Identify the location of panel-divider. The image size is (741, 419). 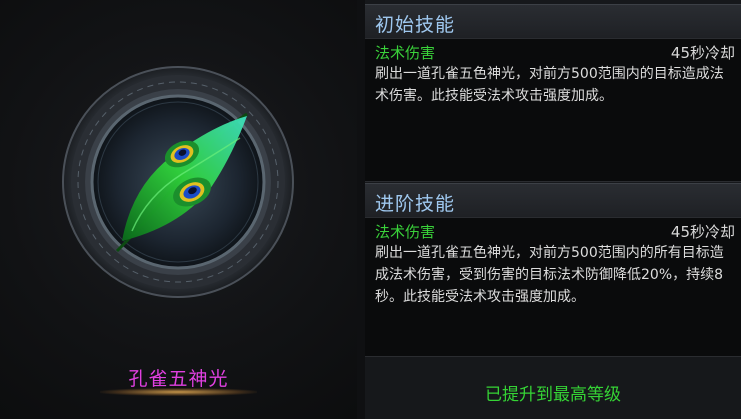
(361, 209).